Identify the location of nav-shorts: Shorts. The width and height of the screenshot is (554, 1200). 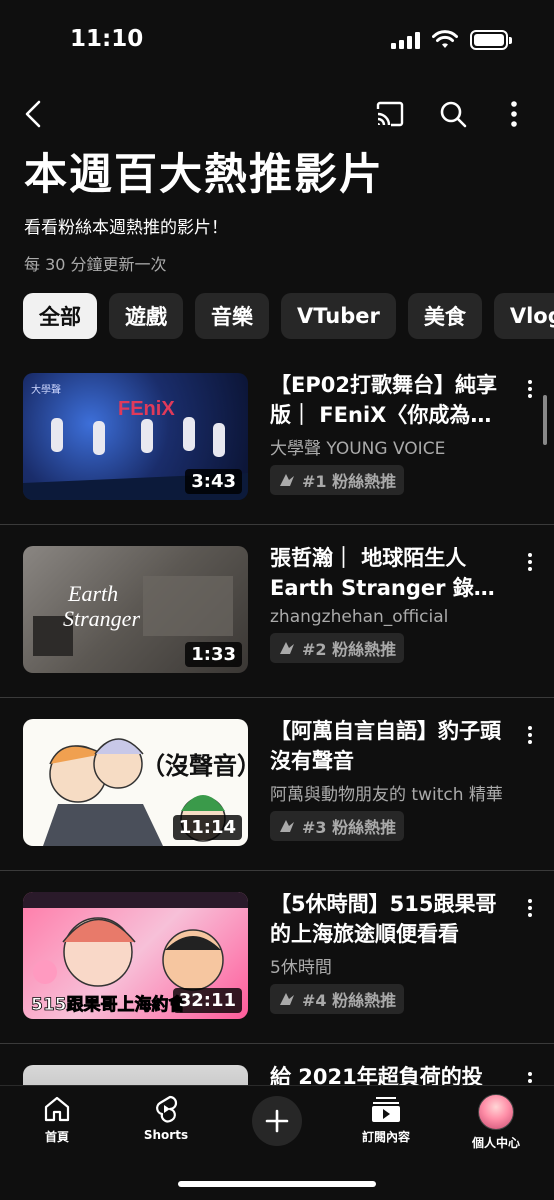
(166, 1118).